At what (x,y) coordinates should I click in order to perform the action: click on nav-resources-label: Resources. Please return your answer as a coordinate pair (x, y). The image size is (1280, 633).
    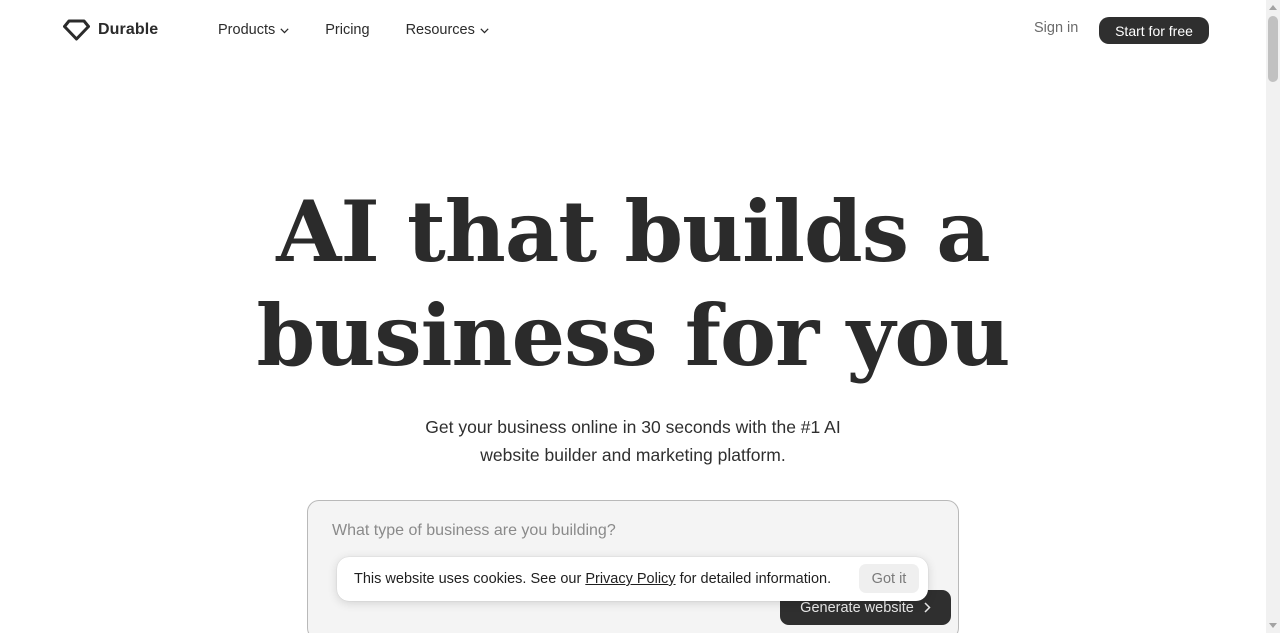
    Looking at the image, I should click on (440, 30).